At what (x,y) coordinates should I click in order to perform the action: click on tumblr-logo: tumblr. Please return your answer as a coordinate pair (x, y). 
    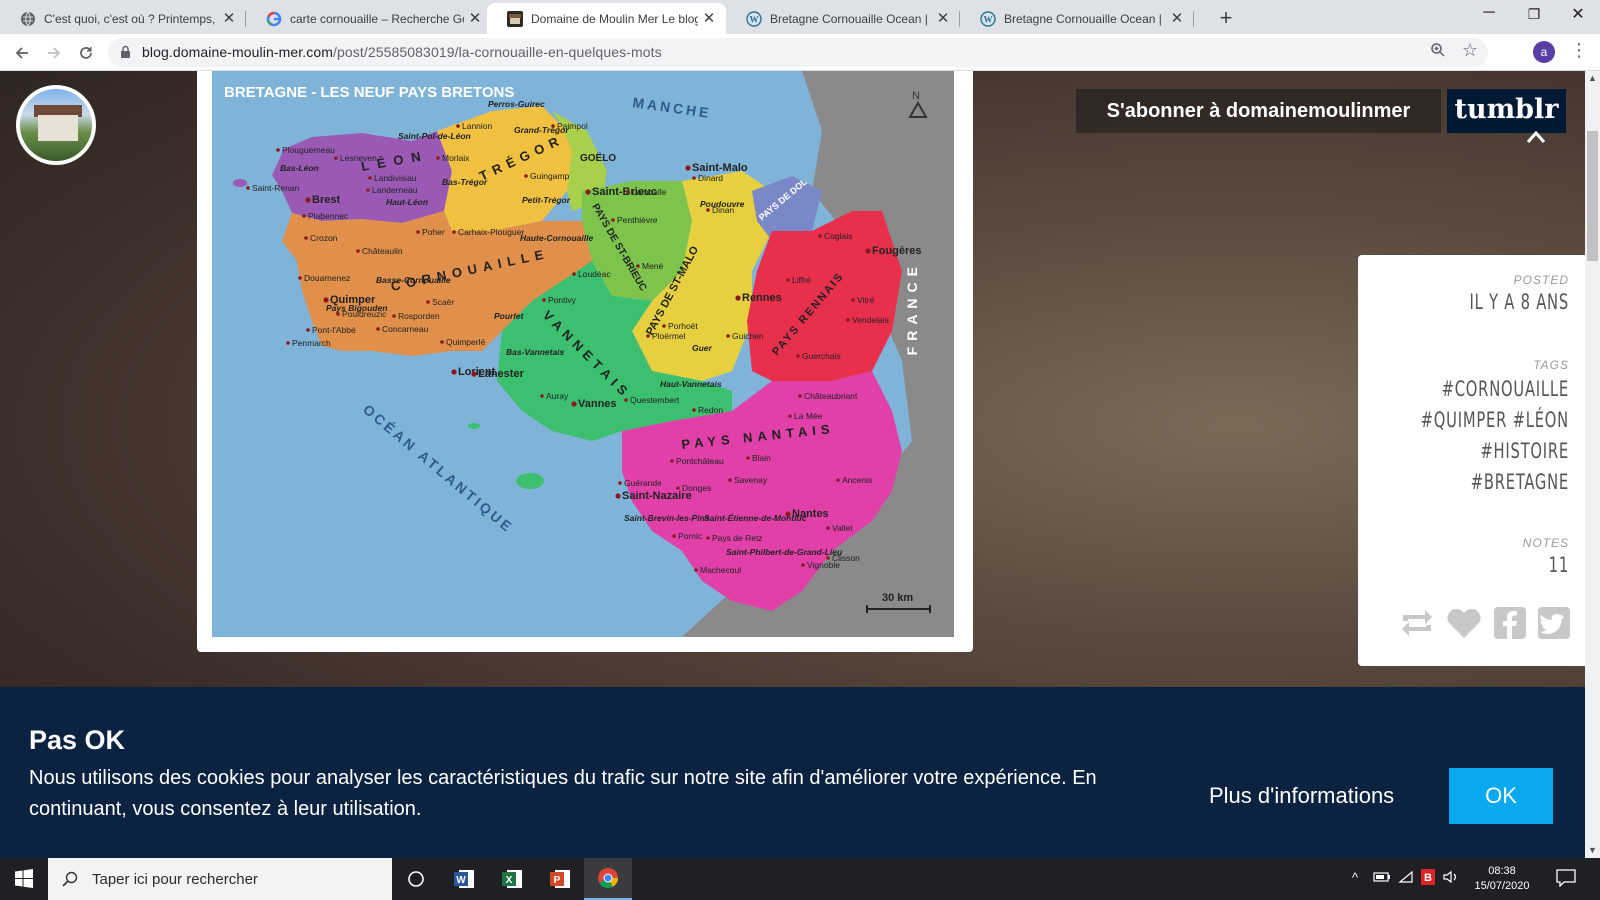
    Looking at the image, I should click on (1506, 111).